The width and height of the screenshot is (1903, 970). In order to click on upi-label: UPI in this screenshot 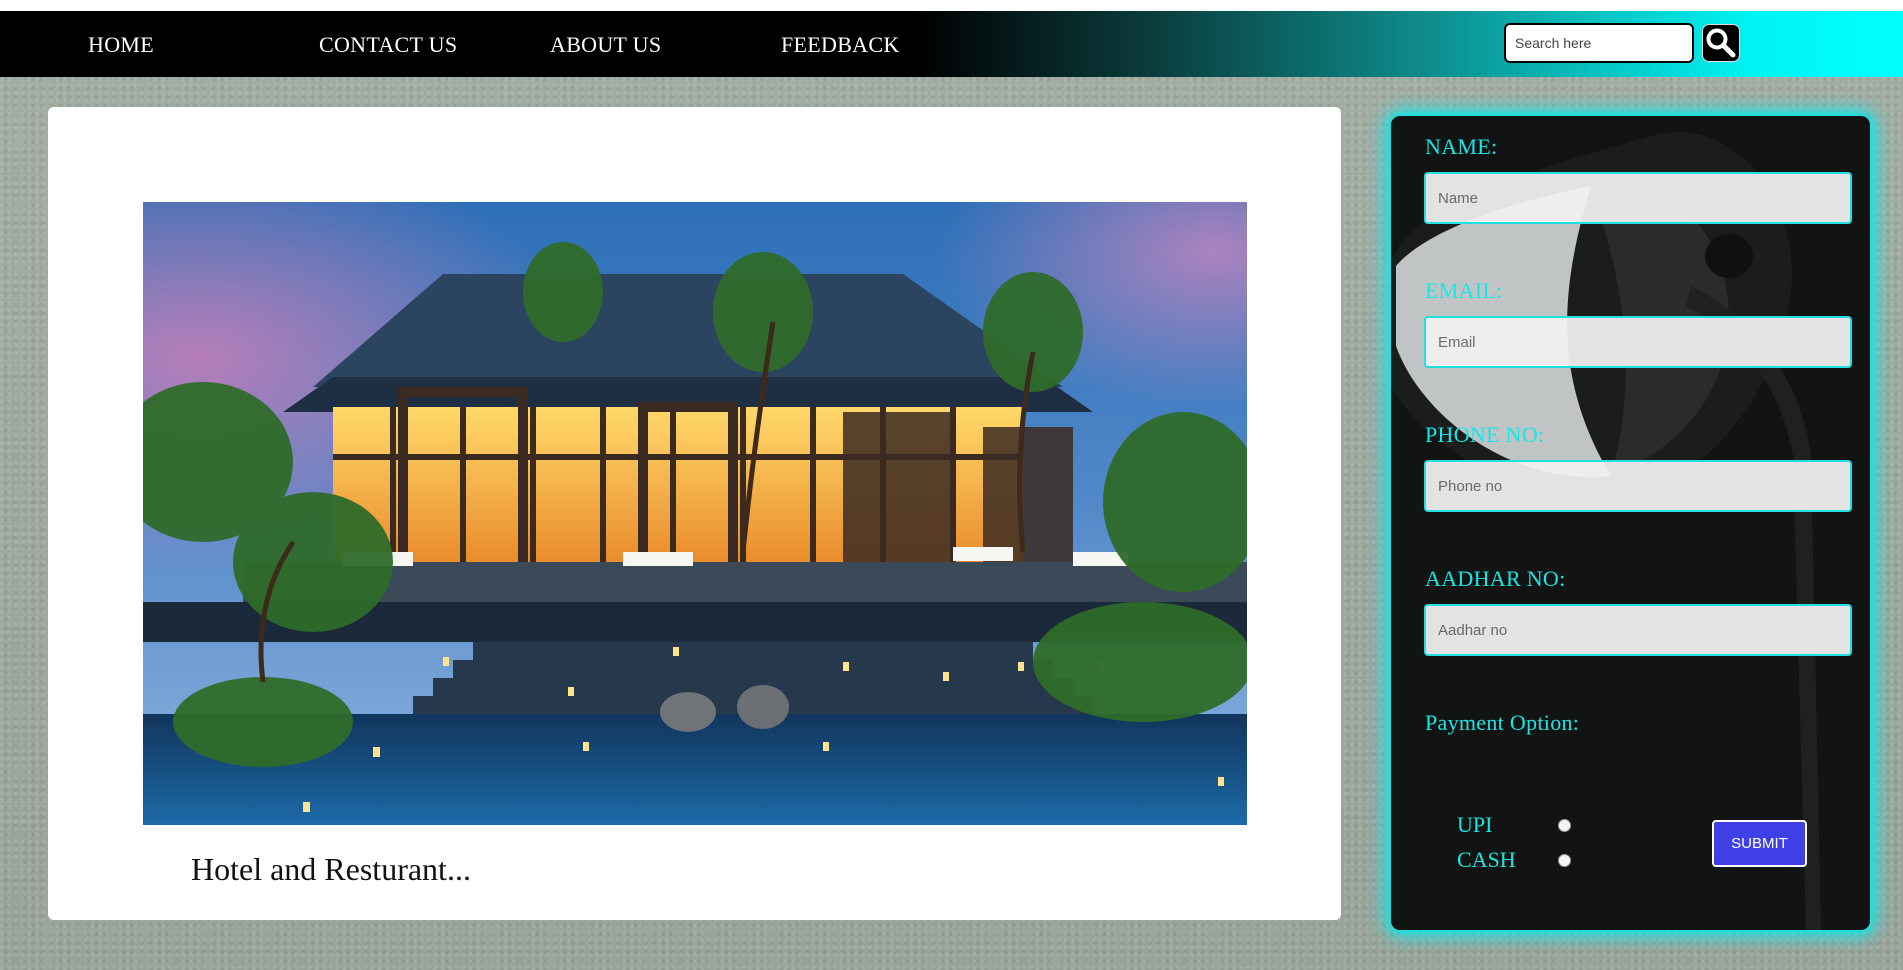, I will do `click(1475, 824)`.